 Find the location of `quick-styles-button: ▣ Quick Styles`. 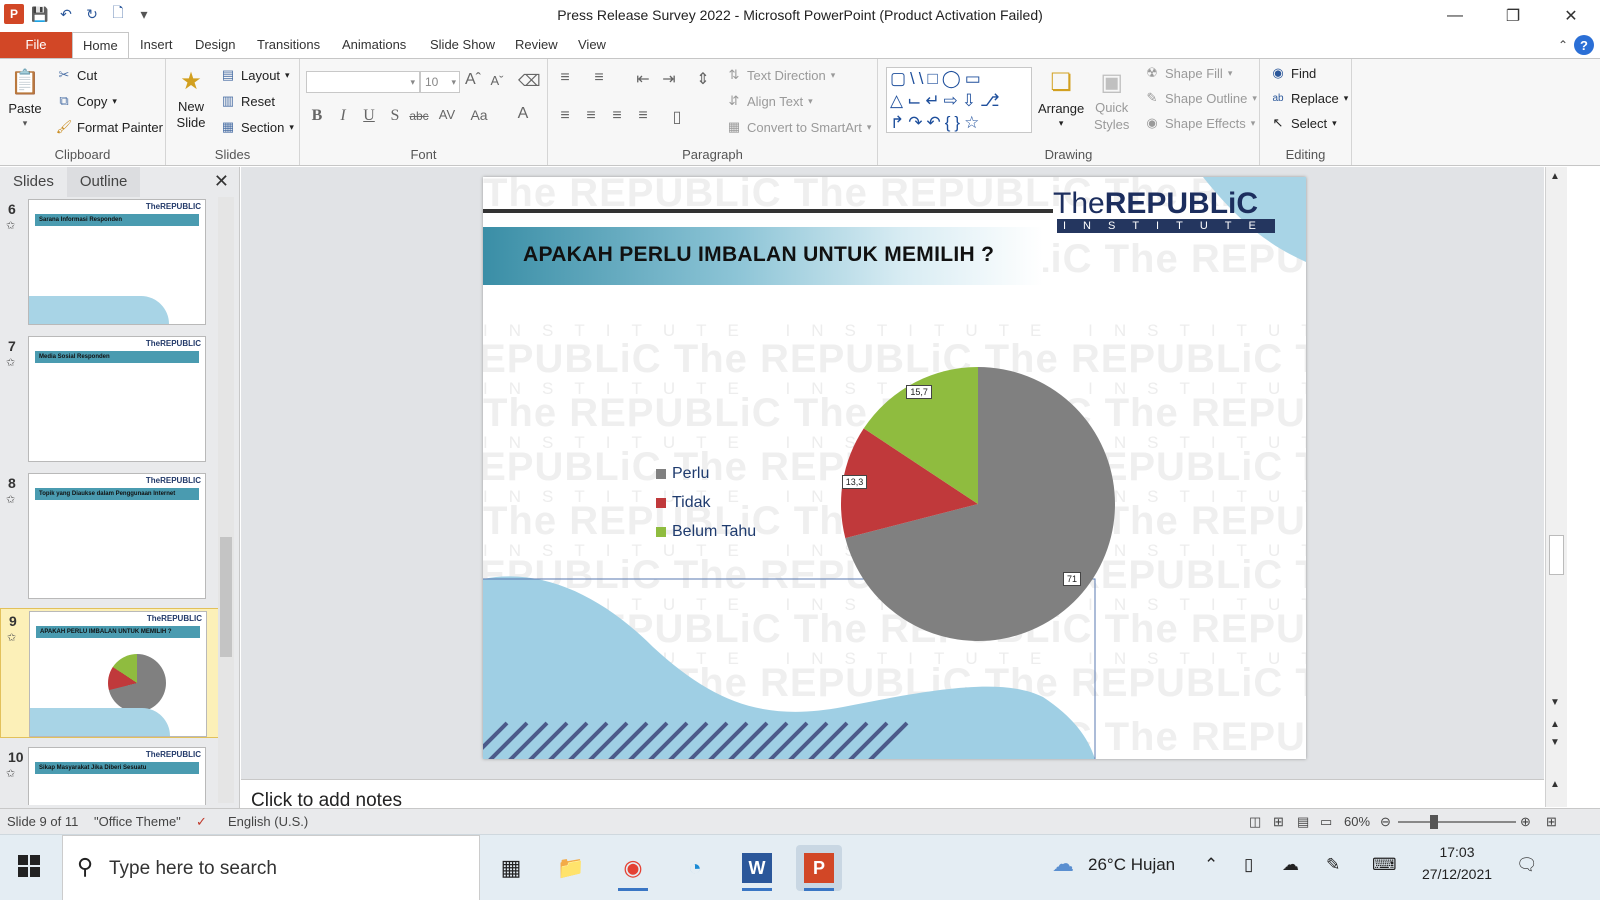

quick-styles-button: ▣ Quick Styles is located at coordinates (1111, 99).